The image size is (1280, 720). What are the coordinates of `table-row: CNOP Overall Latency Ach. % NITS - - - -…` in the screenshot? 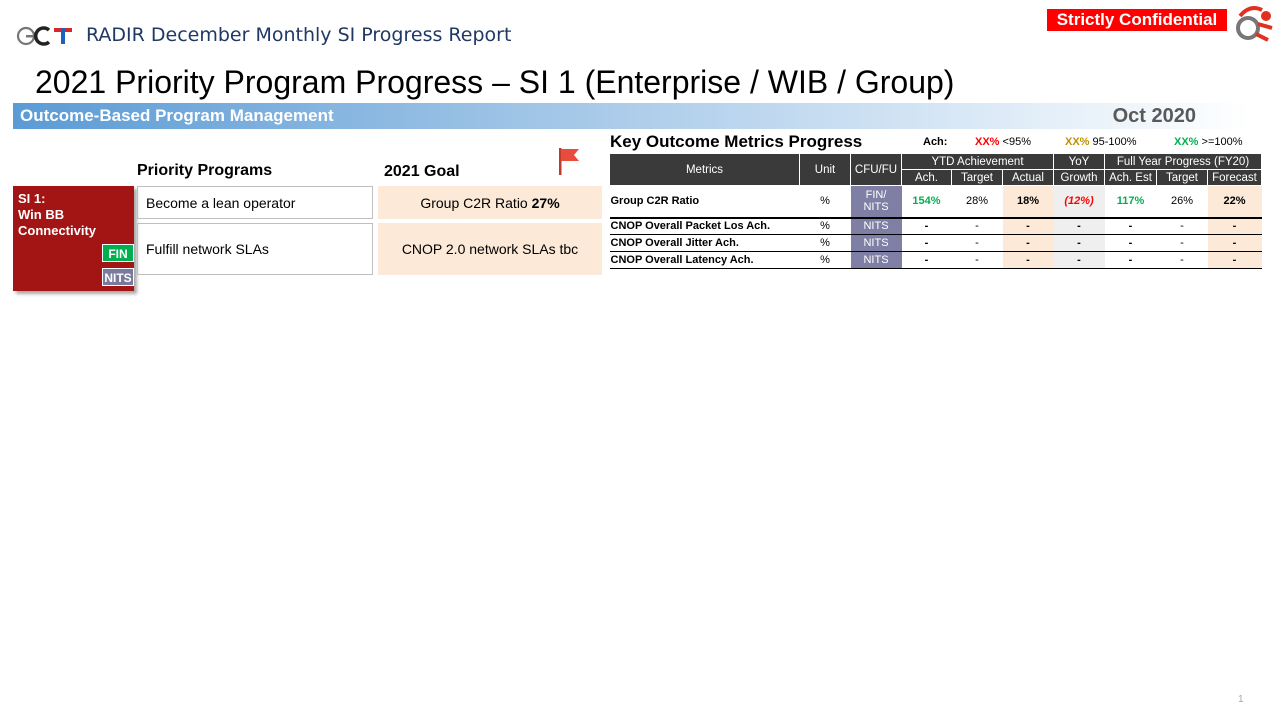 It's located at (935, 260).